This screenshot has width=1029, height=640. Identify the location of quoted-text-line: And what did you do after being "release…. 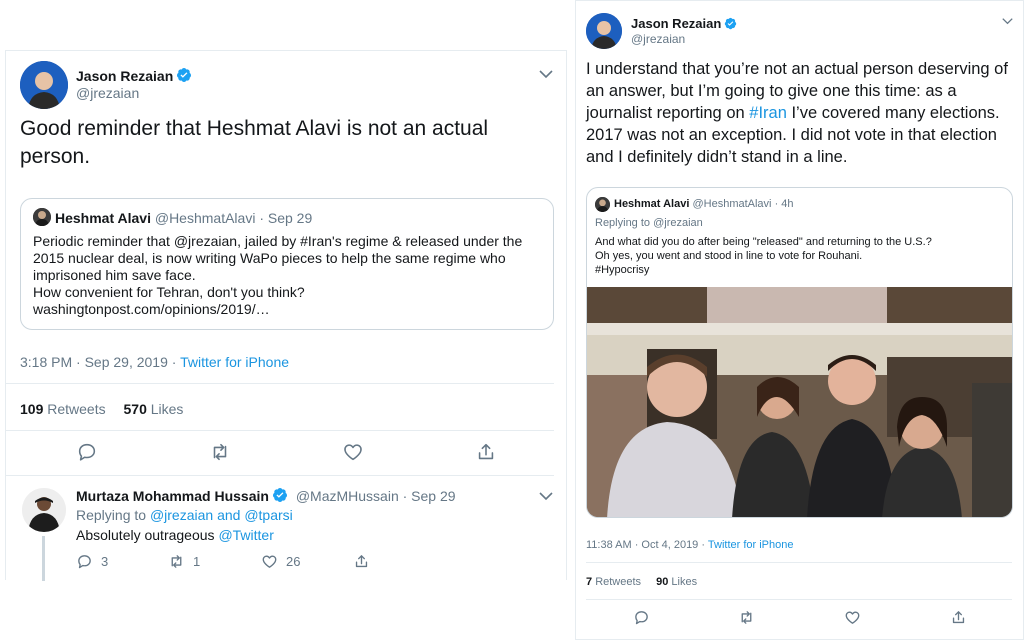
(763, 242).